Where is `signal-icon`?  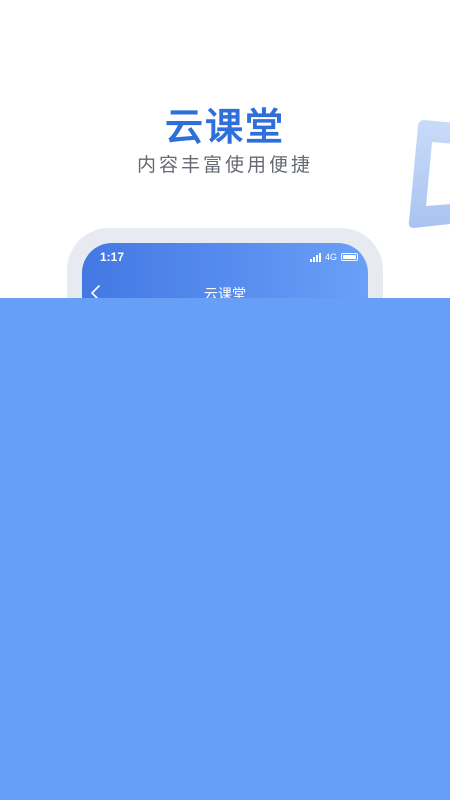
signal-icon is located at coordinates (315, 257).